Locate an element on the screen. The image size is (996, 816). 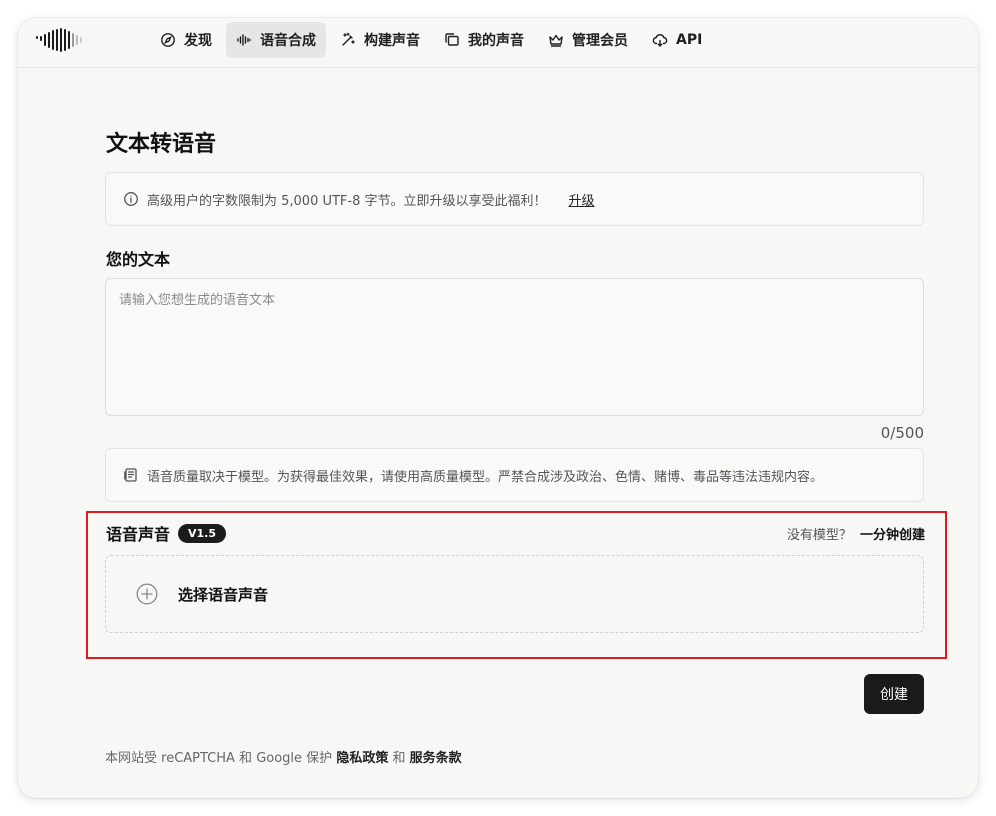
nav-item-label: 管理会员 is located at coordinates (600, 41).